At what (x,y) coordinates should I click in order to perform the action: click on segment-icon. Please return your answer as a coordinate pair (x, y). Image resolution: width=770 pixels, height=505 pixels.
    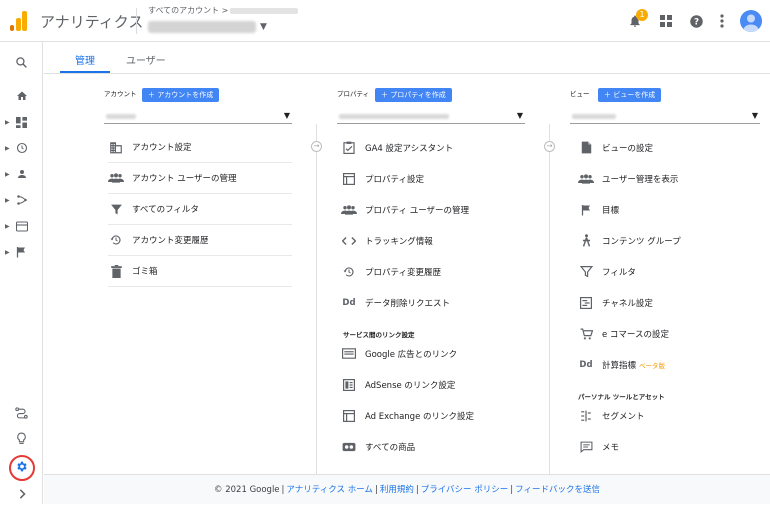
    Looking at the image, I should click on (586, 416).